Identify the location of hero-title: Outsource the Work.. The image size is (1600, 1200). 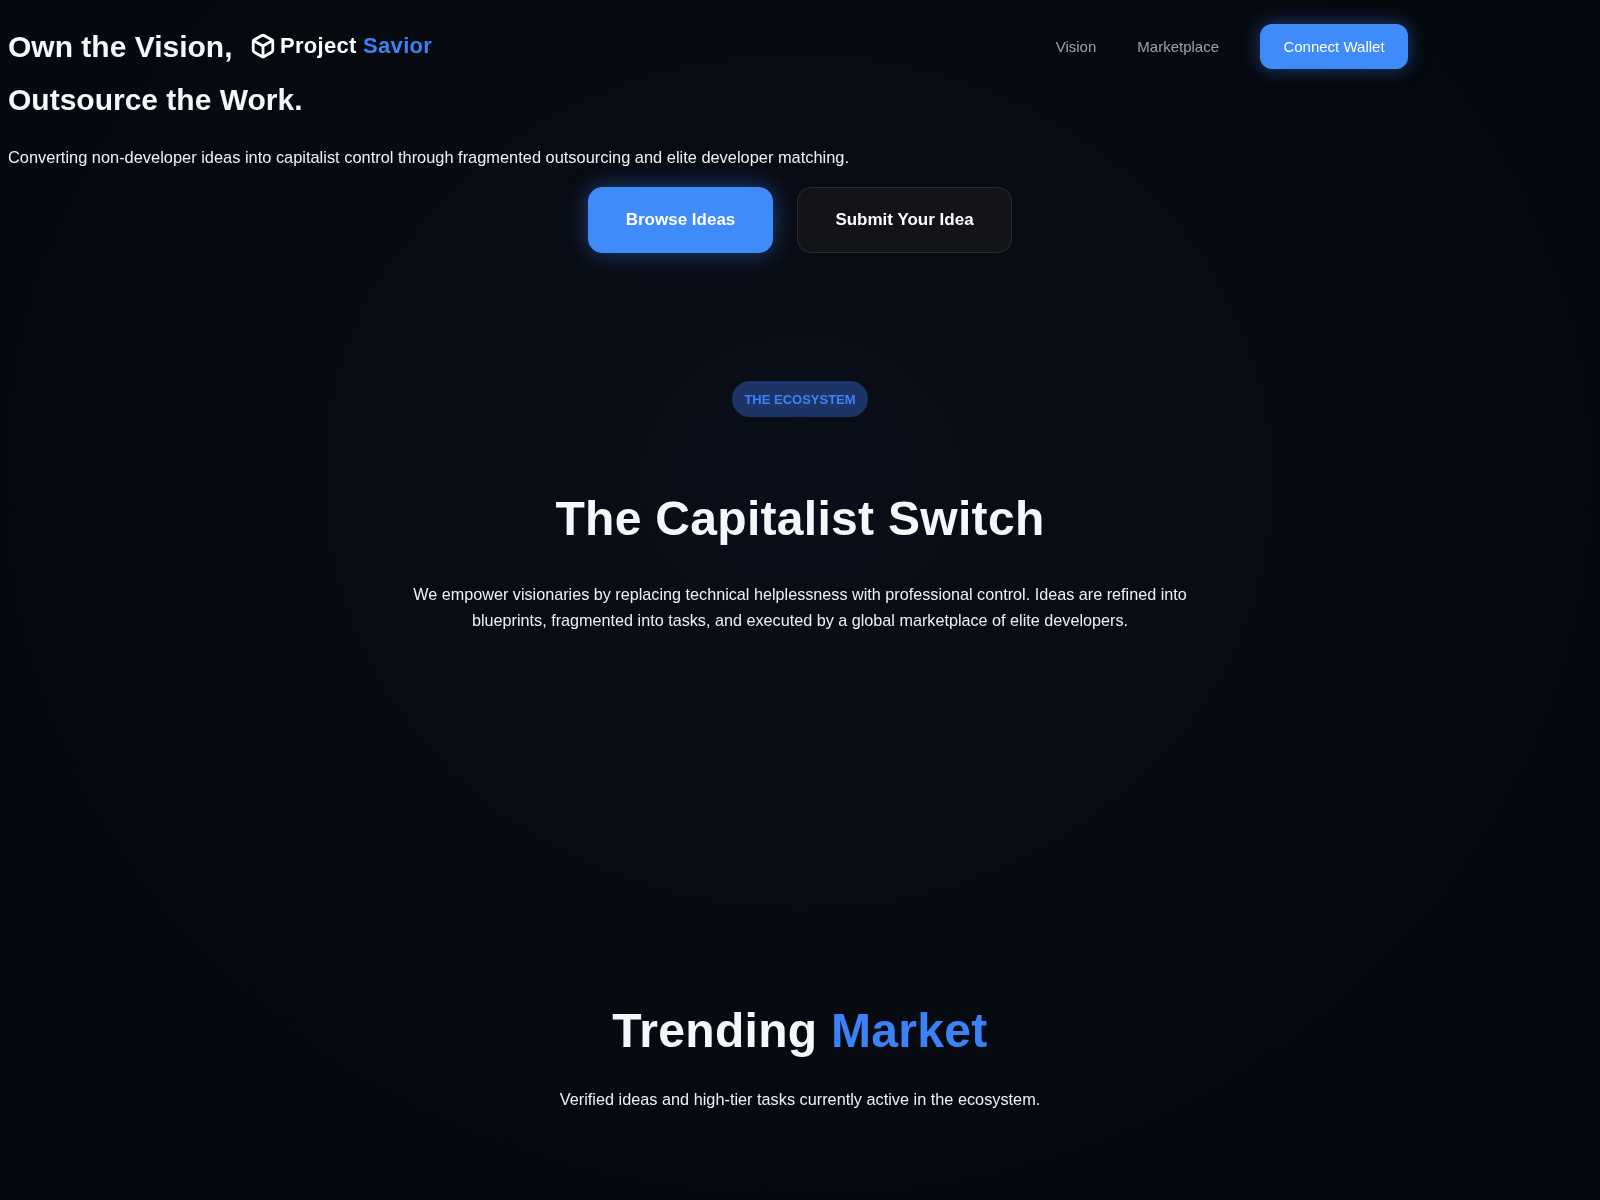
(155, 100).